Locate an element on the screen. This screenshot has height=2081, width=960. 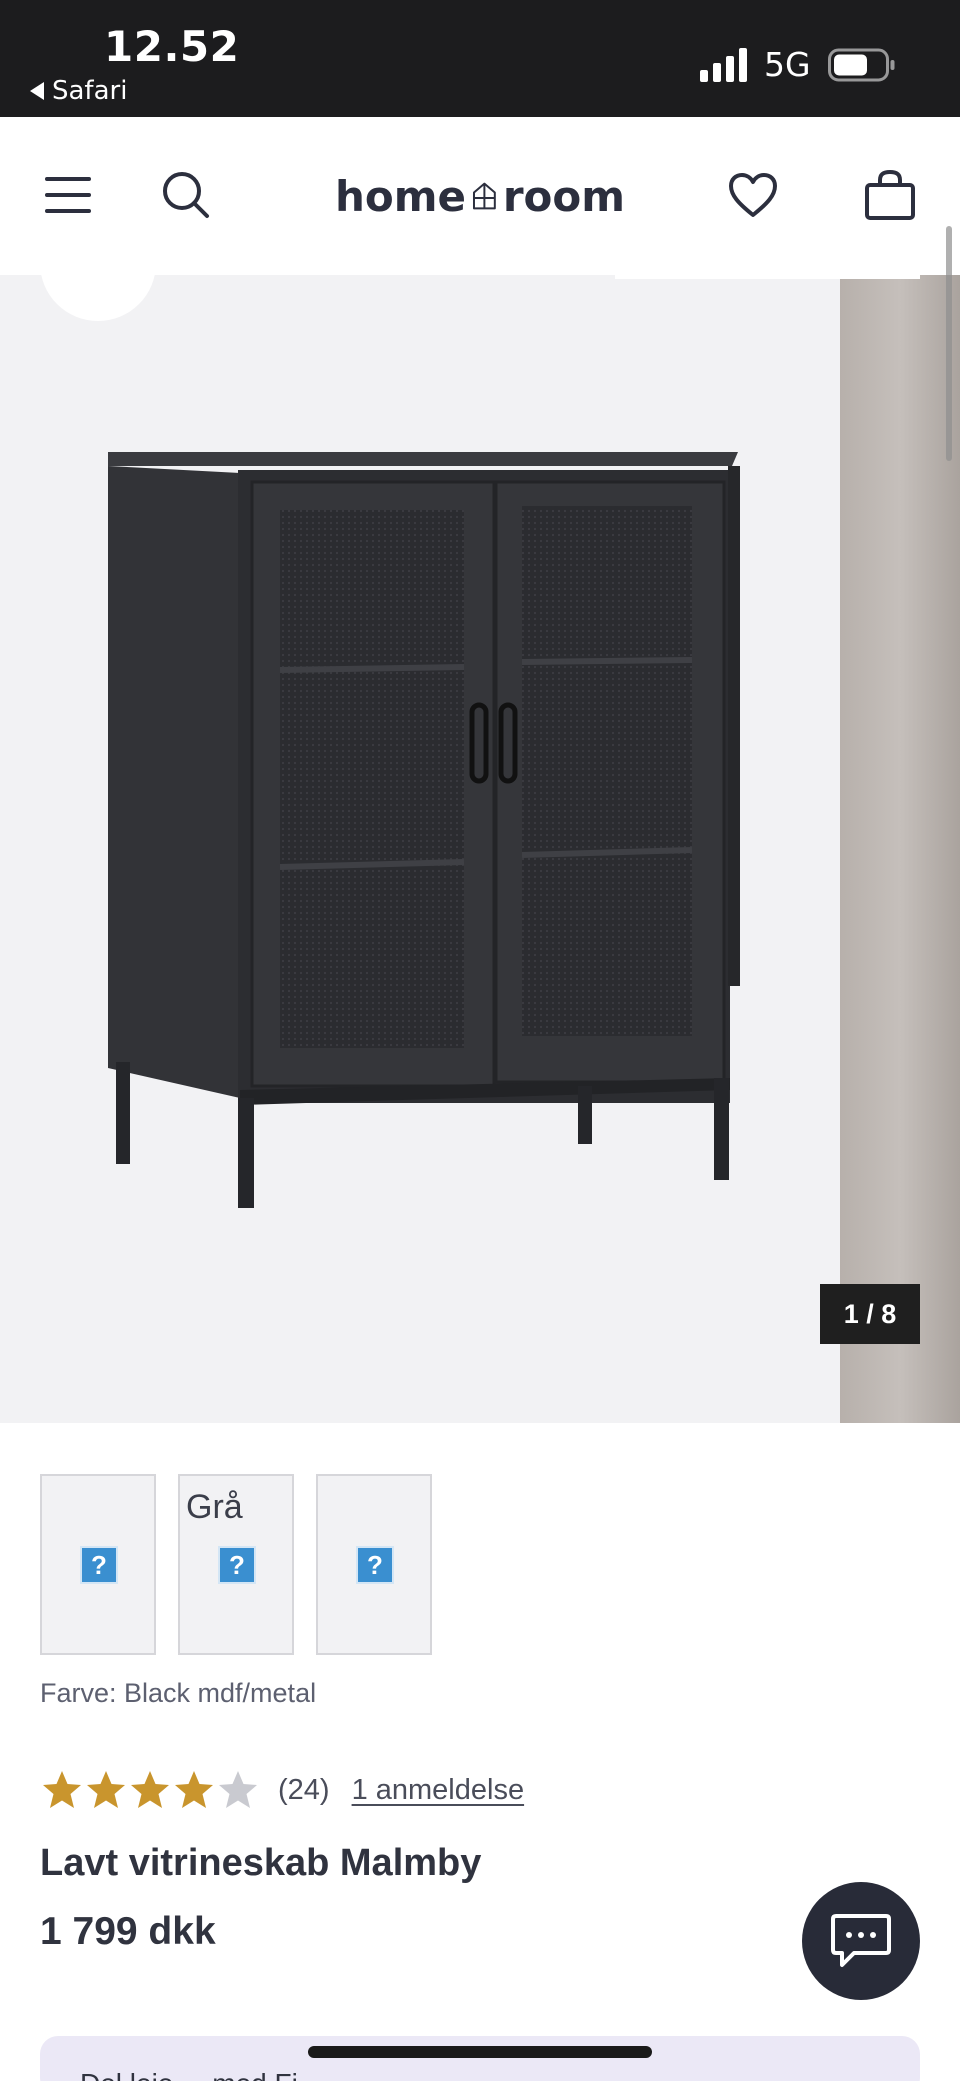
chat-button is located at coordinates (861, 1941).